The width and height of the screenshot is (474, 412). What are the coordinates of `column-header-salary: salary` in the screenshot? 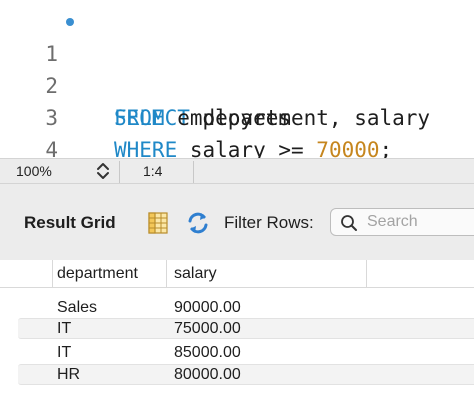 It's located at (195, 274).